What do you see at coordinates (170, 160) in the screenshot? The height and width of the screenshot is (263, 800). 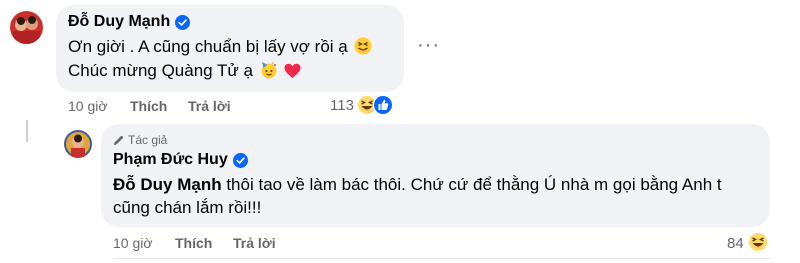 I see `author-name: Phạm Đức Huy` at bounding box center [170, 160].